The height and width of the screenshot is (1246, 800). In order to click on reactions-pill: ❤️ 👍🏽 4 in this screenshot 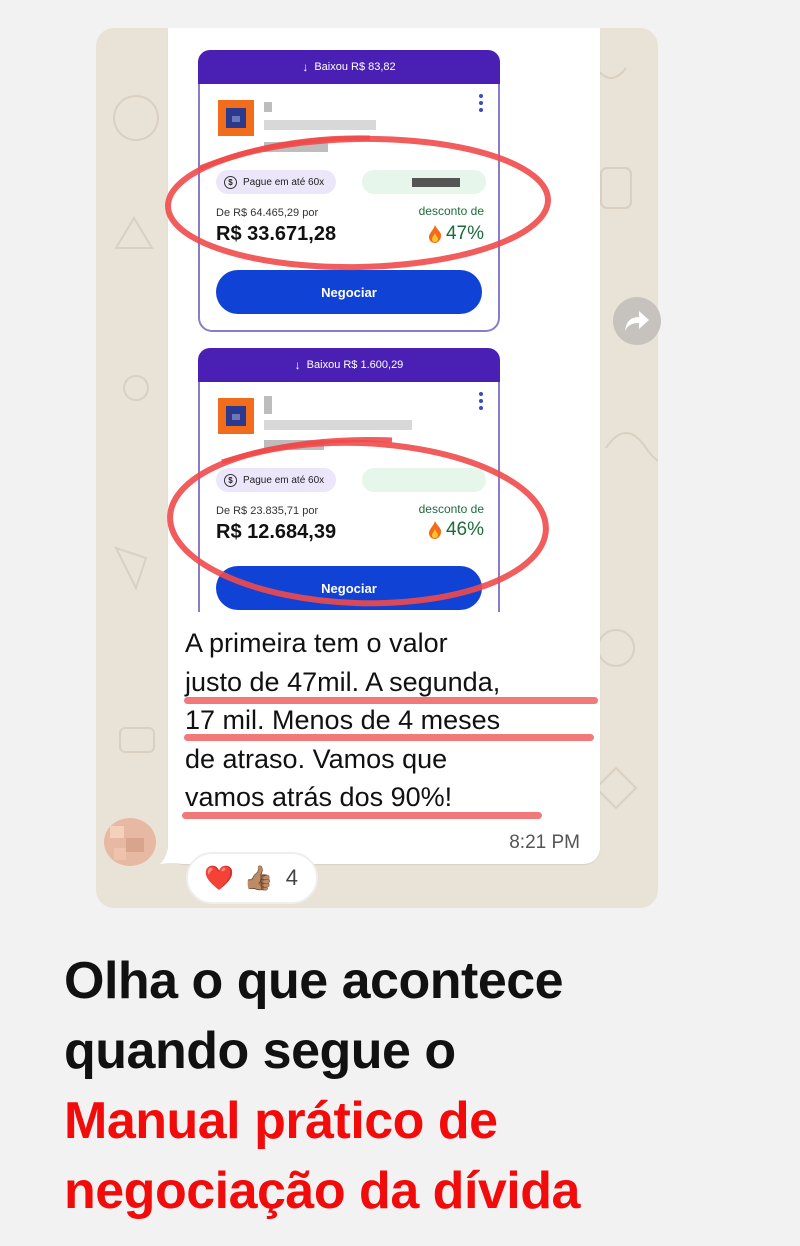, I will do `click(252, 878)`.